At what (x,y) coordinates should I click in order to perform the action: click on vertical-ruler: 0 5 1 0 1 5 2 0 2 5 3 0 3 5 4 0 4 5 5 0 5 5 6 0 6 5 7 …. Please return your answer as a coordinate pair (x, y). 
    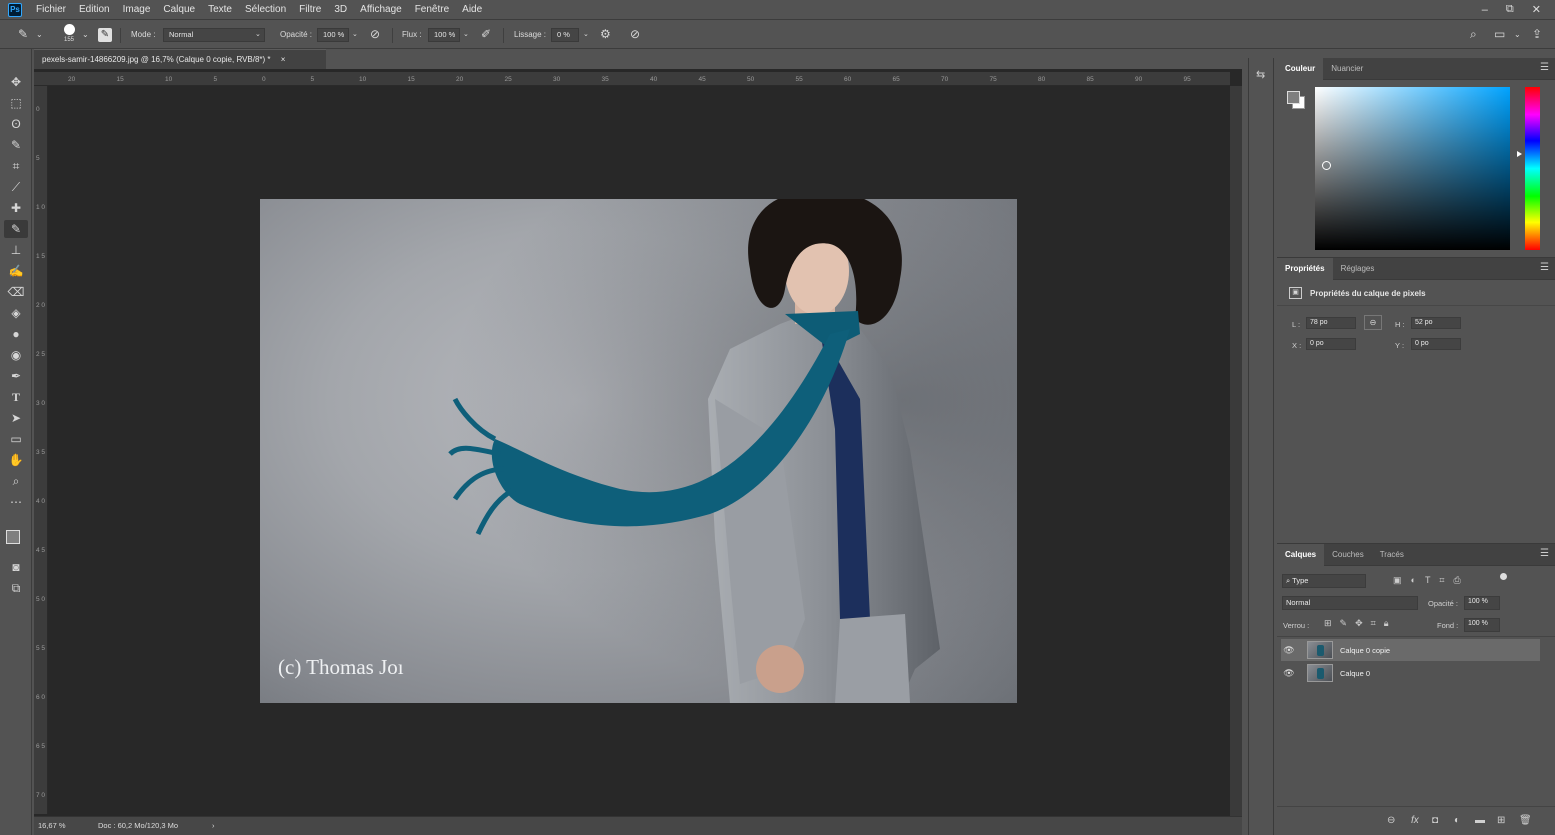
    Looking at the image, I should click on (41, 450).